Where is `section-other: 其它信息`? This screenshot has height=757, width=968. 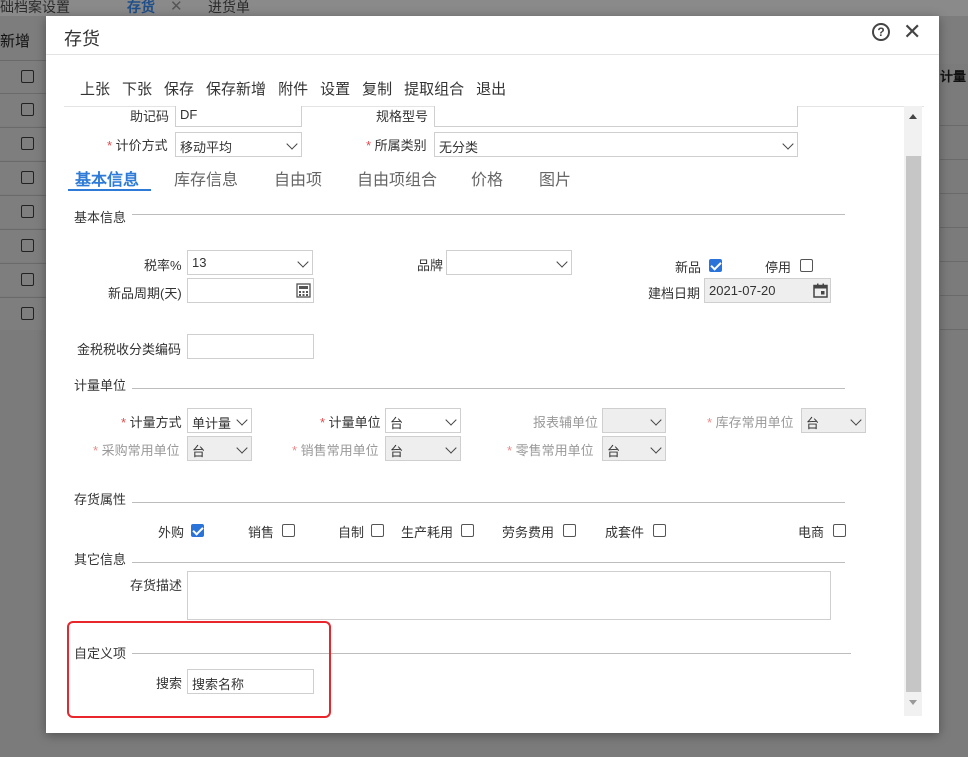
section-other: 其它信息 is located at coordinates (103, 558).